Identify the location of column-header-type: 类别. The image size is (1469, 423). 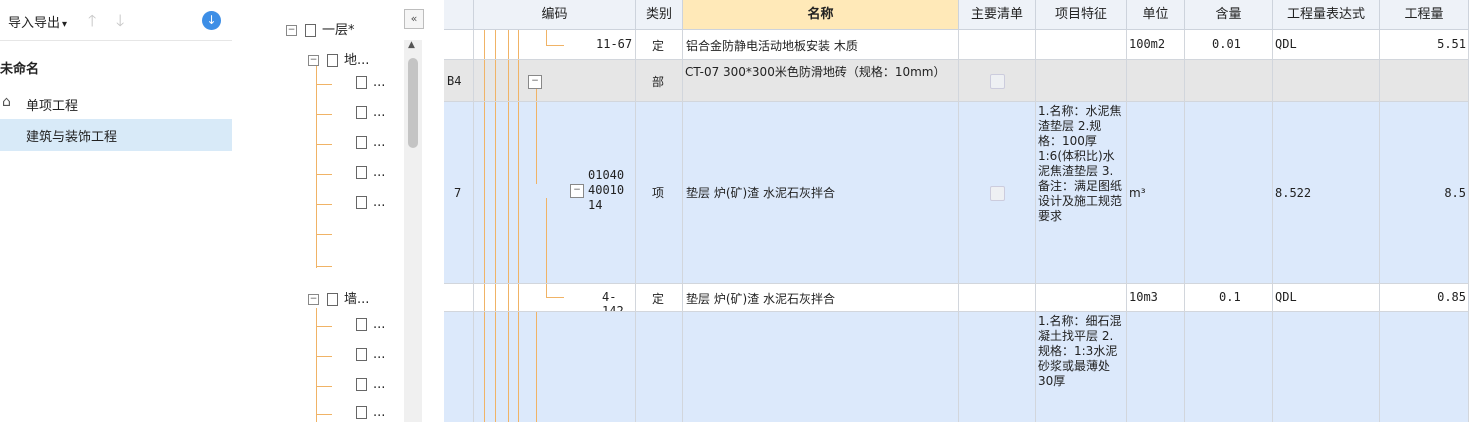
(659, 15).